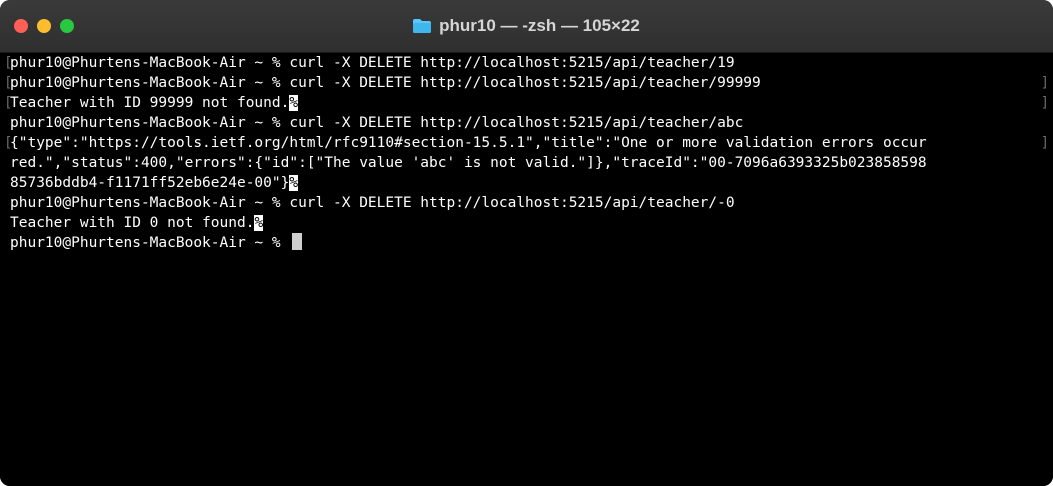 This screenshot has width=1053, height=486. I want to click on title-bar: phur10 — -zsh — 105×22, so click(526, 26).